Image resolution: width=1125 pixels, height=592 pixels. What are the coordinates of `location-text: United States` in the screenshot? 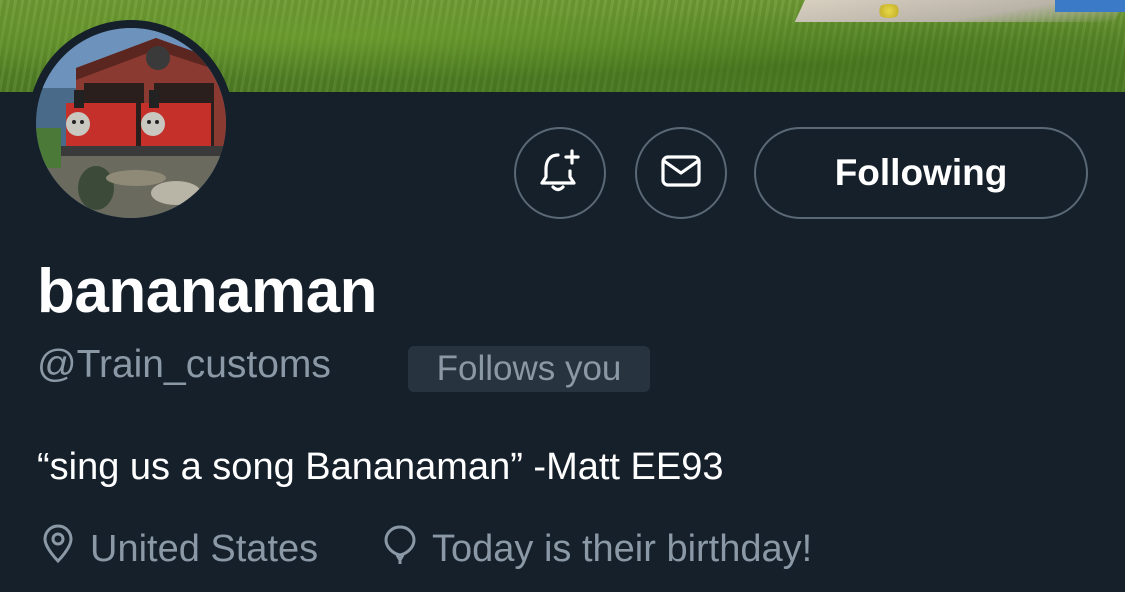 It's located at (204, 548).